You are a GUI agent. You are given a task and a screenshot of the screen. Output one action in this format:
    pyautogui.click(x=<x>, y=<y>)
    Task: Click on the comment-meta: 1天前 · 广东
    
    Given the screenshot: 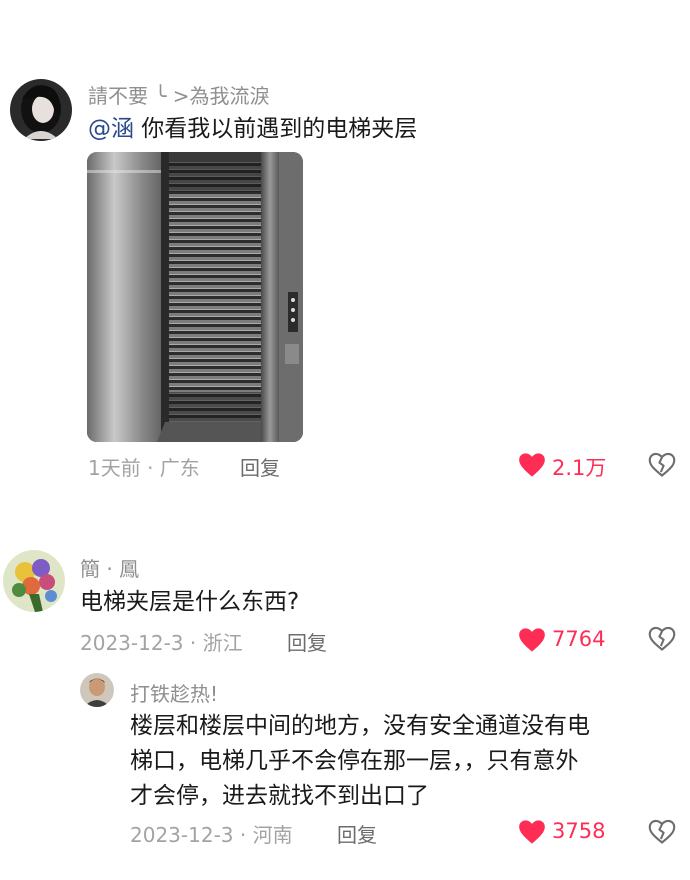 What is the action you would take?
    pyautogui.click(x=144, y=468)
    